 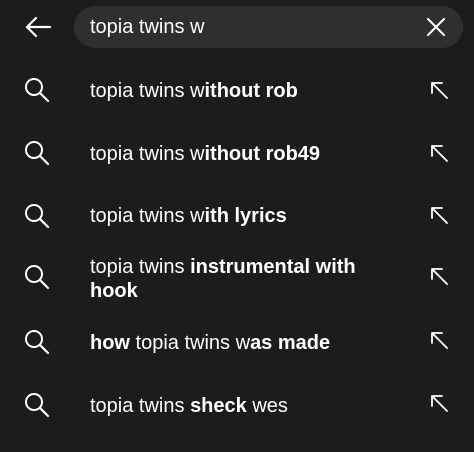 I want to click on clear-search-button, so click(x=436, y=27).